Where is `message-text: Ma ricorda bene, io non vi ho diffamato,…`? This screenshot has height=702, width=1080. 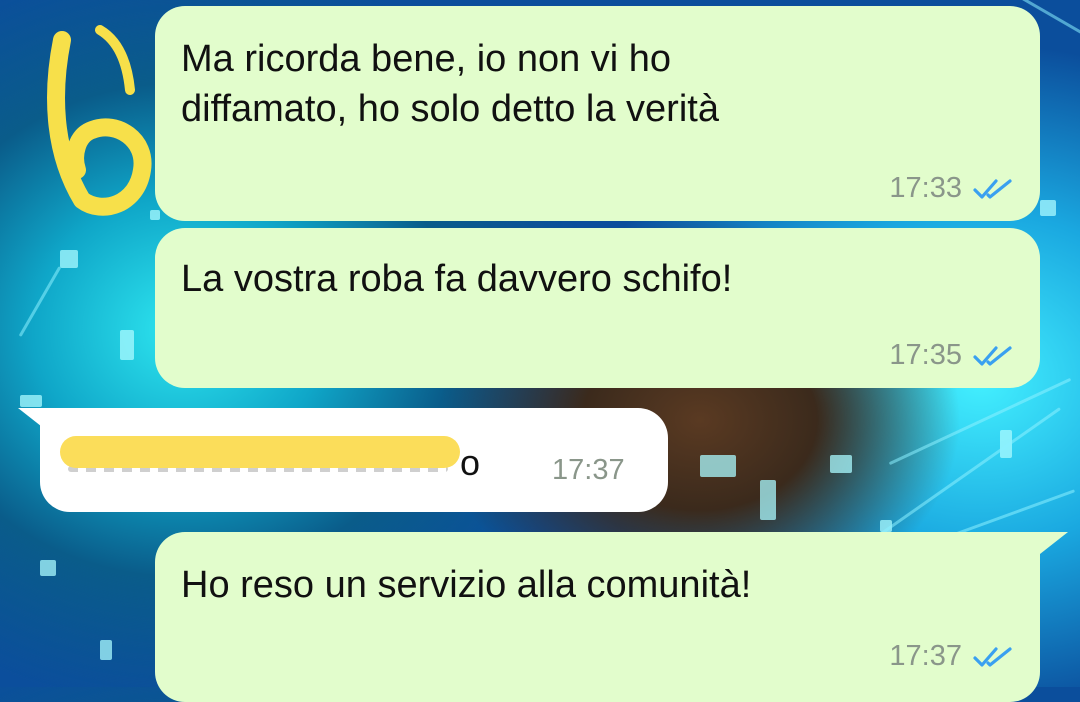
message-text: Ma ricorda bene, io non vi ho diffamato,… is located at coordinates (450, 84).